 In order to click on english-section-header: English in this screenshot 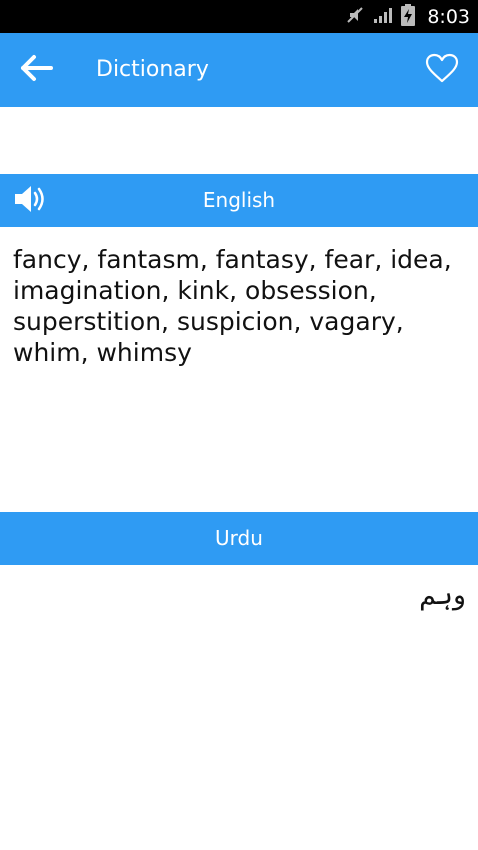, I will do `click(239, 200)`.